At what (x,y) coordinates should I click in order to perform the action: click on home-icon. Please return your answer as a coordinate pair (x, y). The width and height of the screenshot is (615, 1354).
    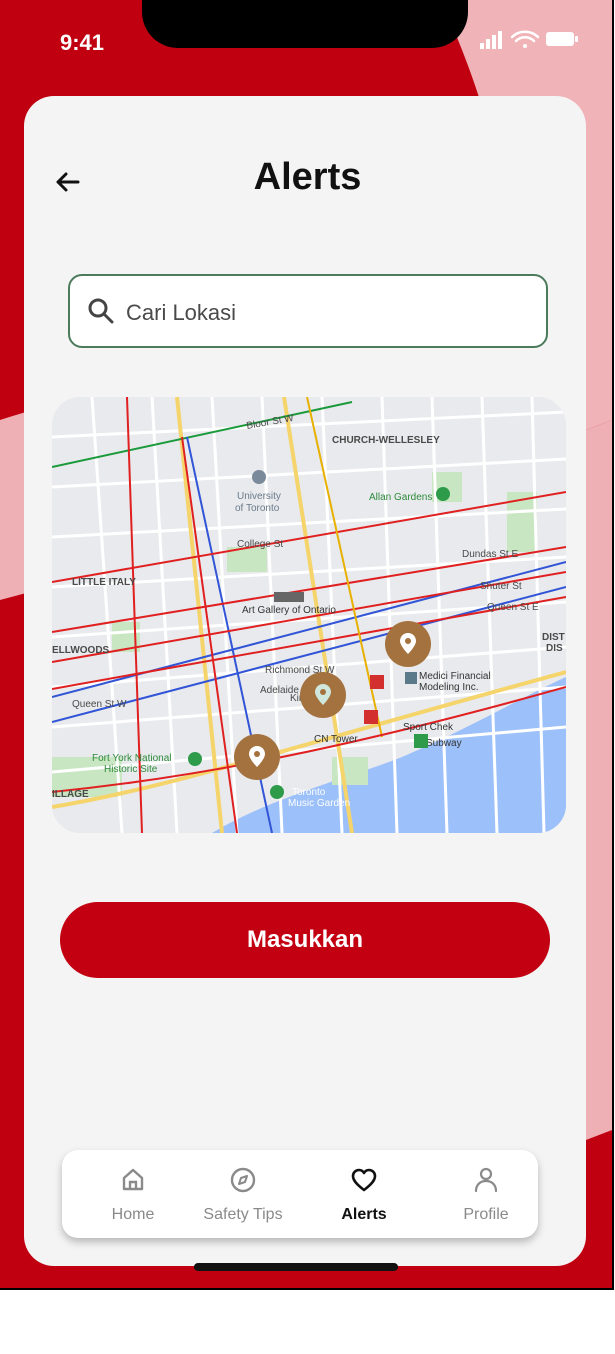
    Looking at the image, I should click on (133, 1179).